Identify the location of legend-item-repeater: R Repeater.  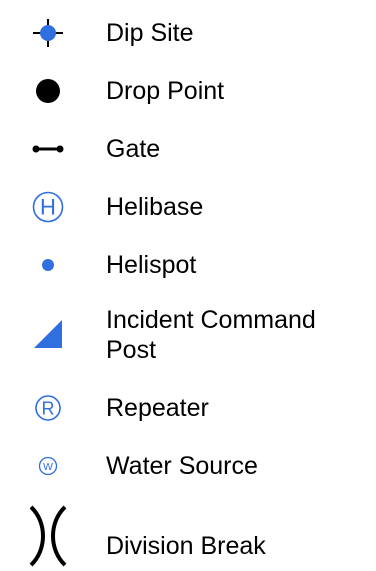
(188, 408).